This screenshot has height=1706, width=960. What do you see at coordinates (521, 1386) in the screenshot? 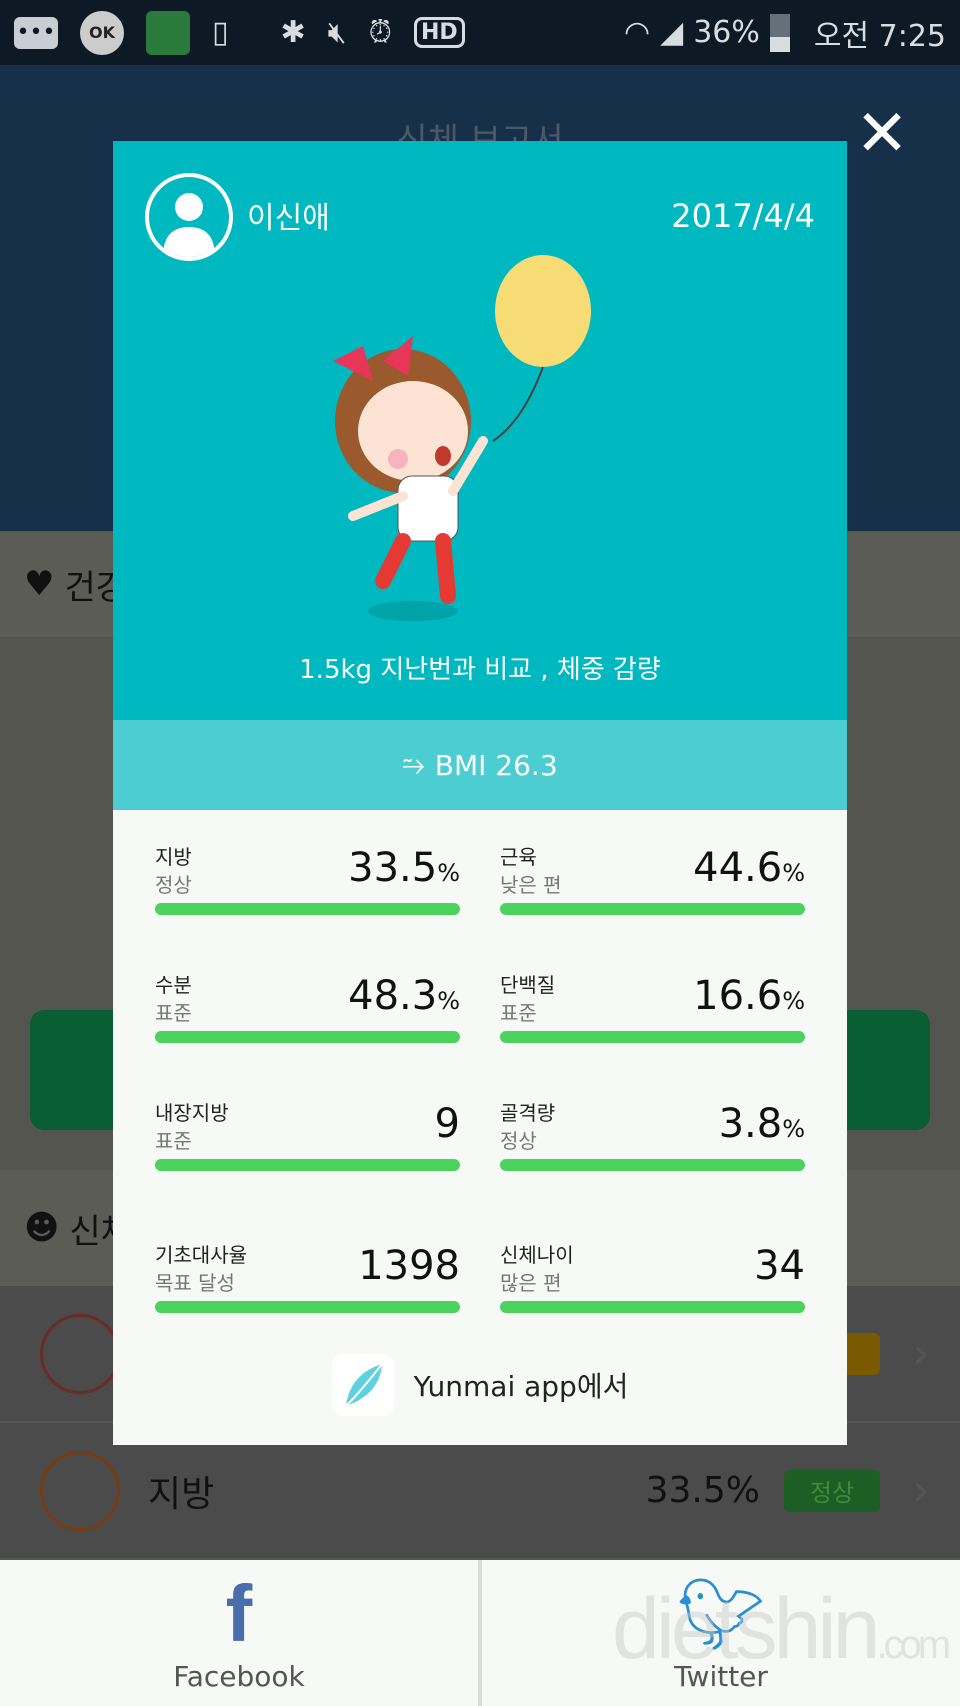
I see `footer-text: Yunmai app에서` at bounding box center [521, 1386].